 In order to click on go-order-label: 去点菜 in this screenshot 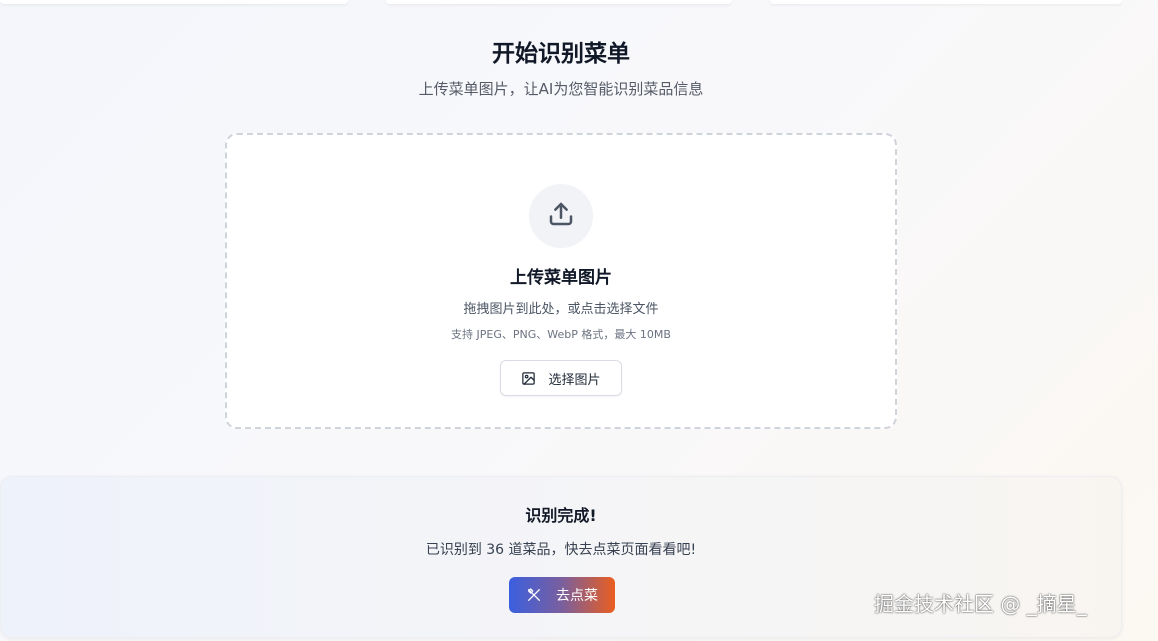, I will do `click(577, 596)`.